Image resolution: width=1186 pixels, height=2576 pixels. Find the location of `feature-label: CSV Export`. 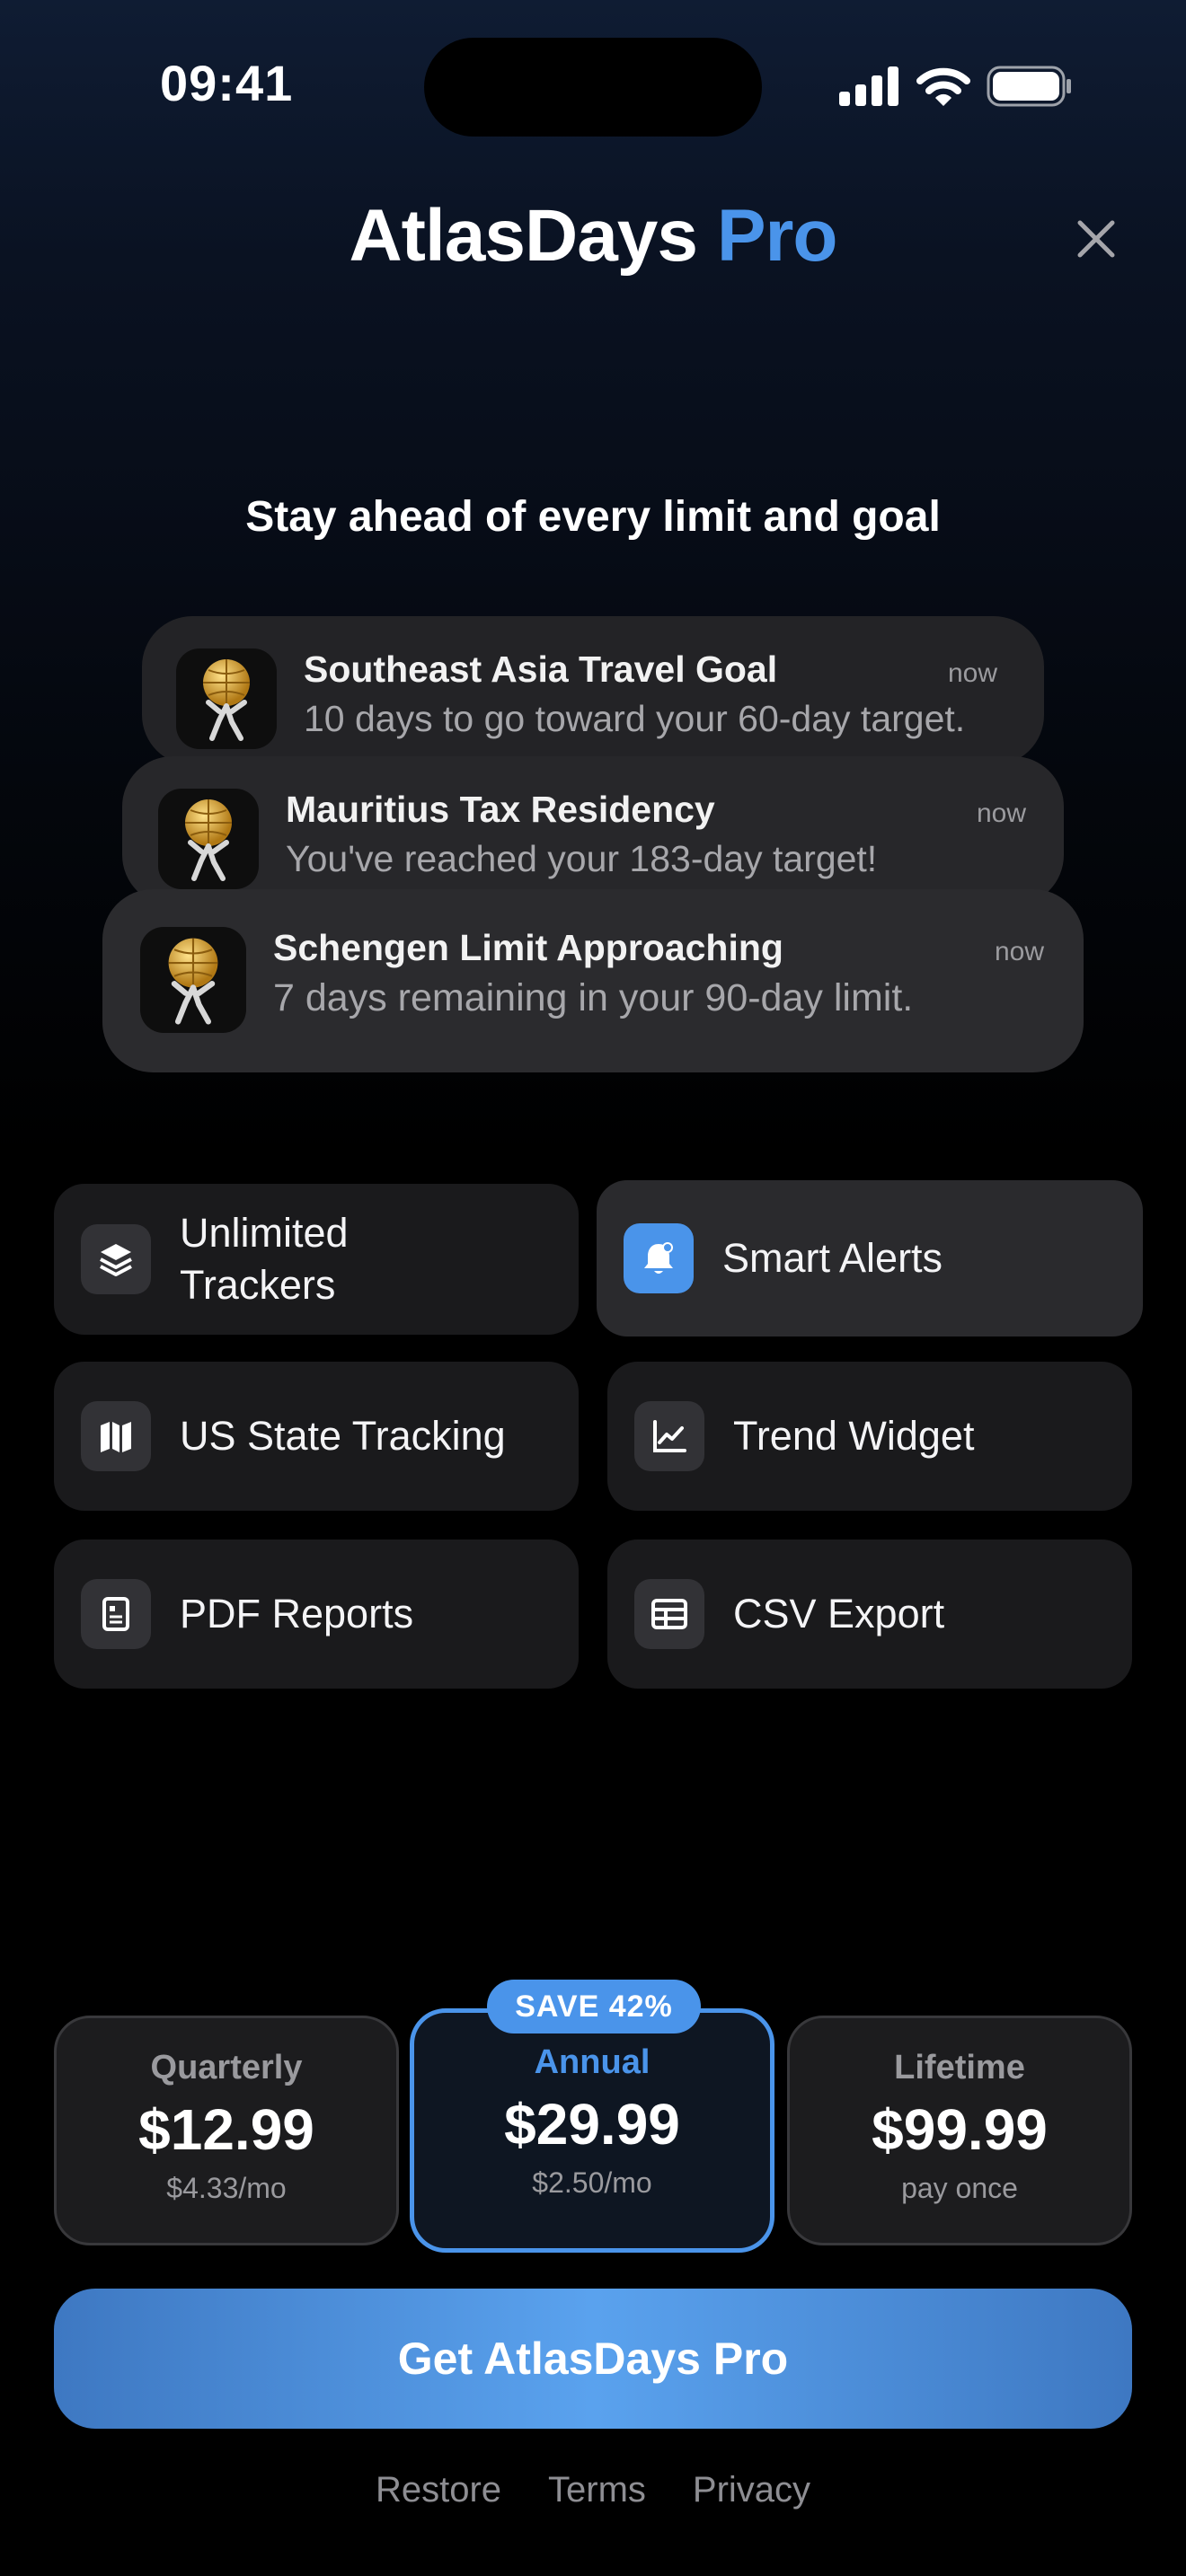

feature-label: CSV Export is located at coordinates (839, 1613).